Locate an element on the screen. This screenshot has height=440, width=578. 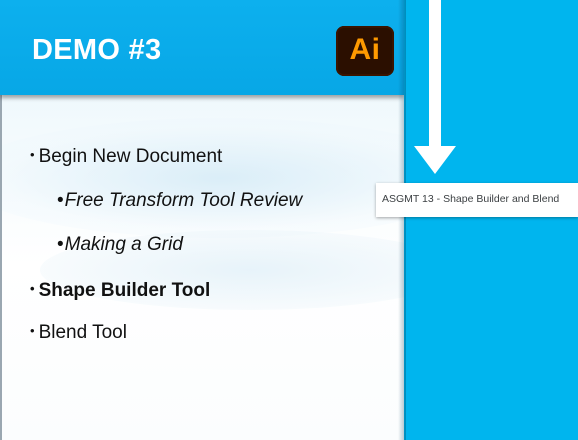
bullet-text: Free Transform Tool Review is located at coordinates (183, 200).